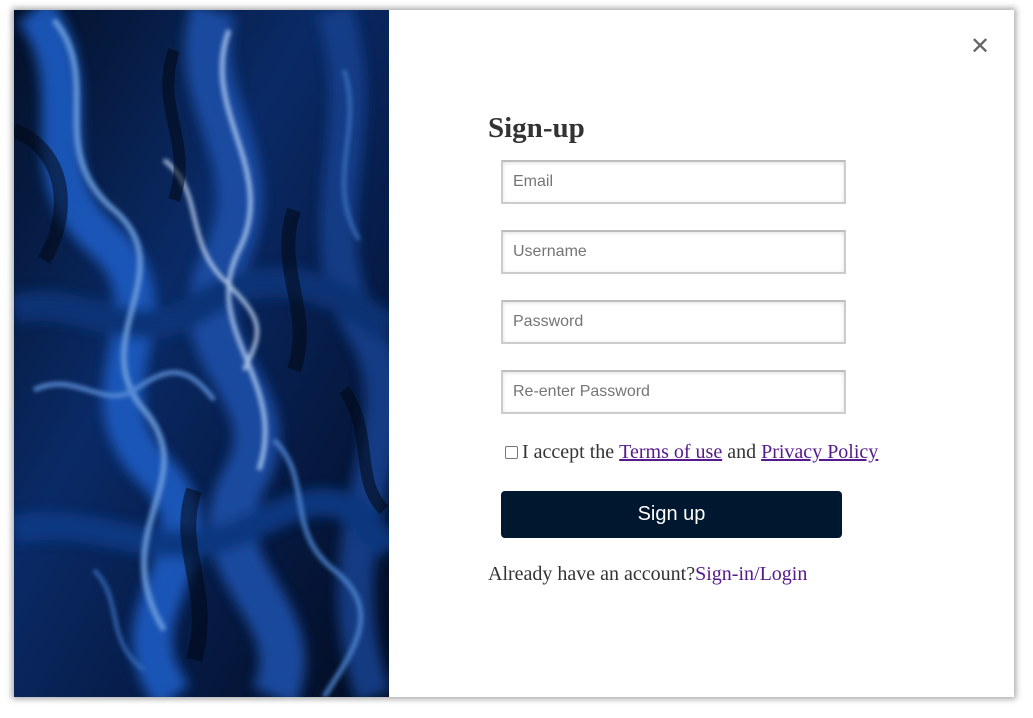 Image resolution: width=1033 pixels, height=718 pixels. I want to click on email-field, so click(673, 182).